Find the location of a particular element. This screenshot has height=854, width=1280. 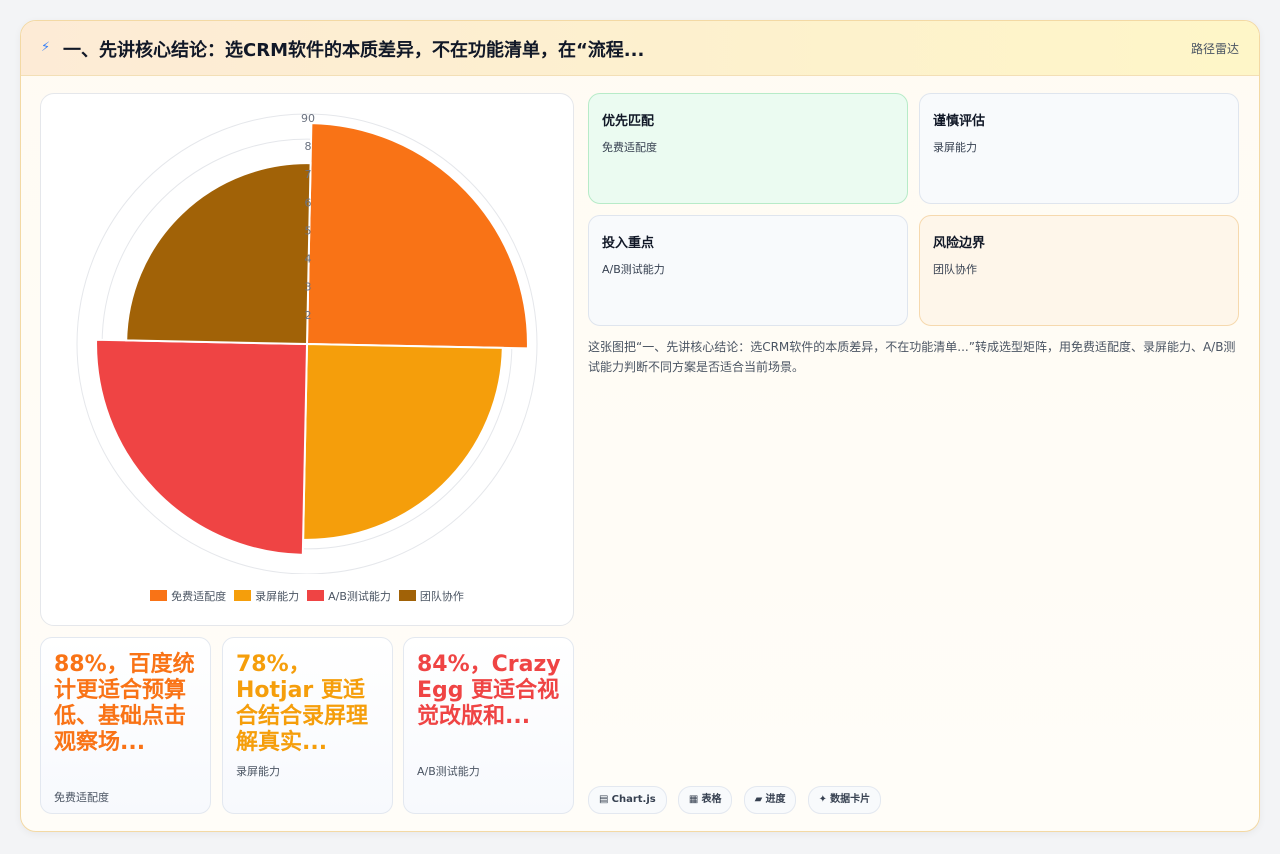

quadrant-subtitle: 团队协作 is located at coordinates (955, 269).